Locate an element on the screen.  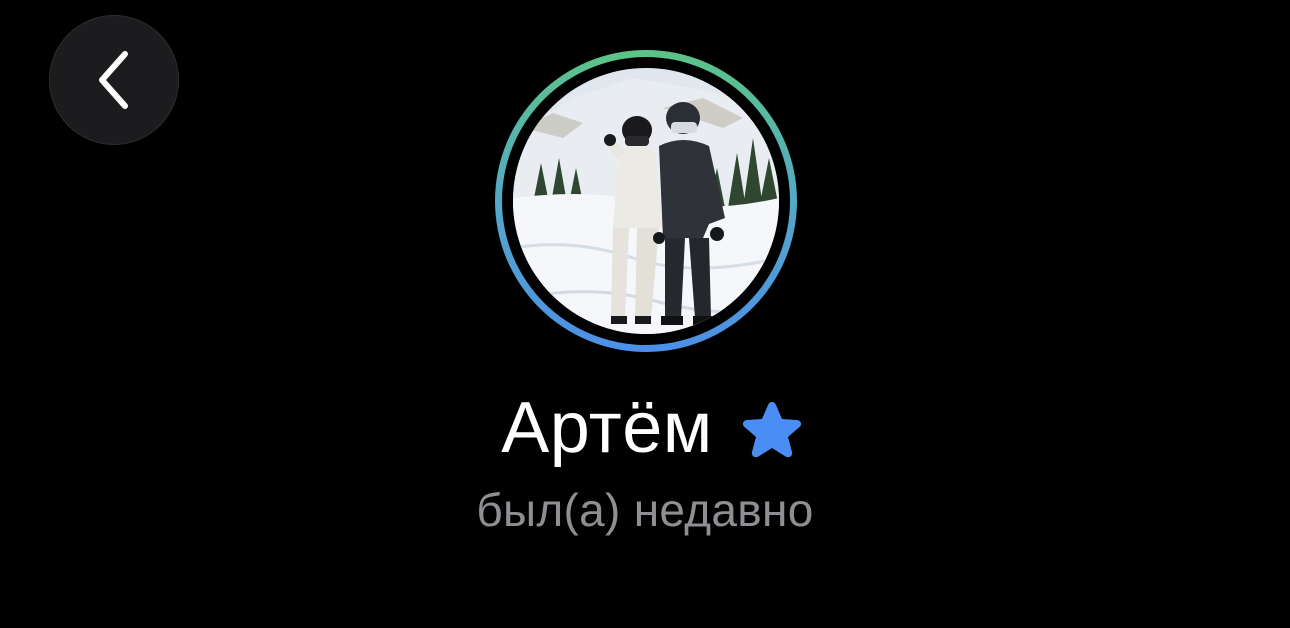
last-seen-status: был(а) недавно is located at coordinates (645, 510).